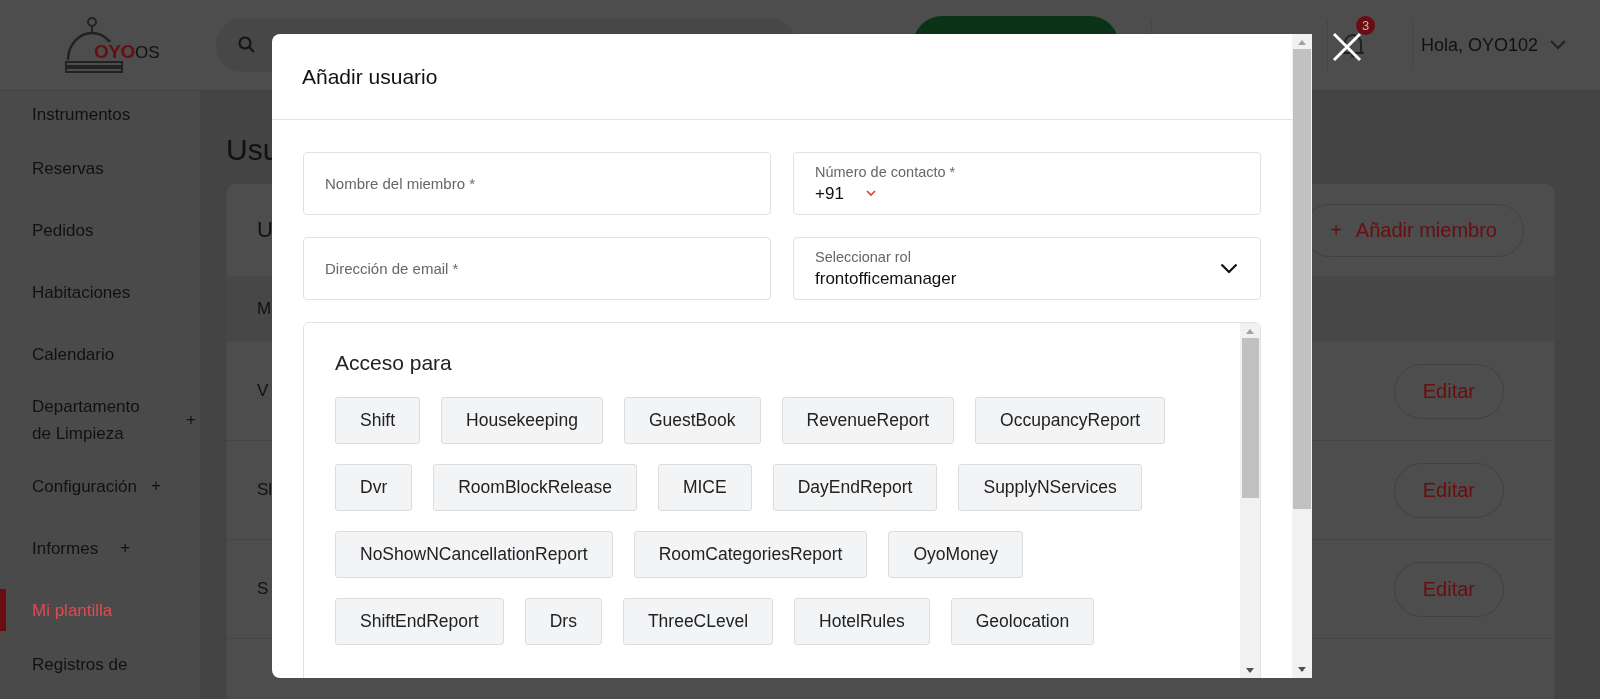 The height and width of the screenshot is (699, 1600). What do you see at coordinates (1027, 183) in the screenshot?
I see `phone-field: Número de contacto * +91` at bounding box center [1027, 183].